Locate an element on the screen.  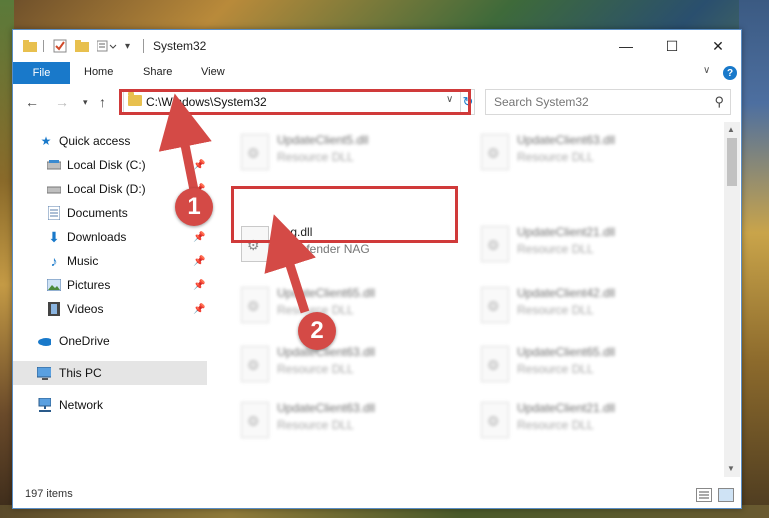
sidebar-item-label: This PC is located at coordinates (80, 373).